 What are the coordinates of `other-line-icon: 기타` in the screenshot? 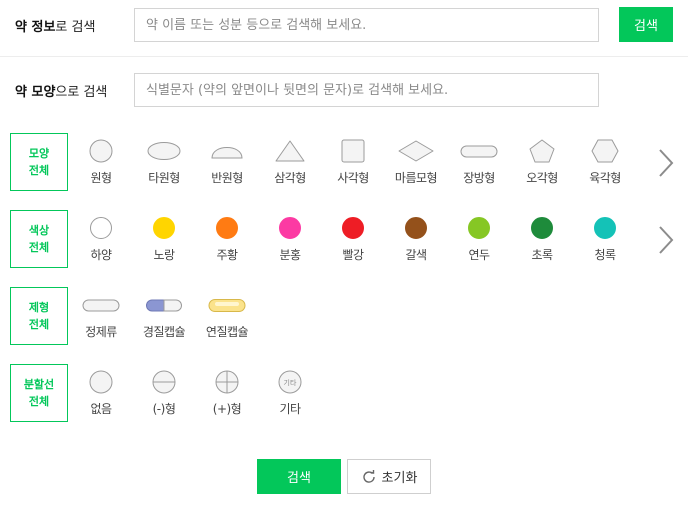 It's located at (290, 382).